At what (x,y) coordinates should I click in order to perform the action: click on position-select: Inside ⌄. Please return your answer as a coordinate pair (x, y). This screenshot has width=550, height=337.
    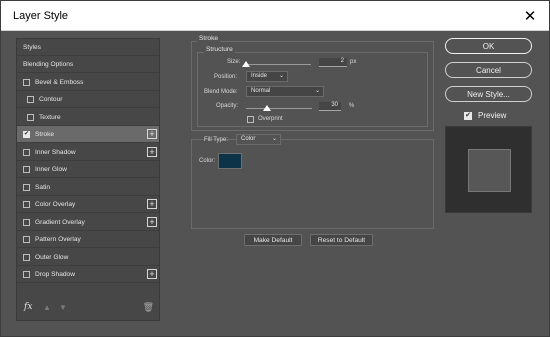
    Looking at the image, I should click on (267, 76).